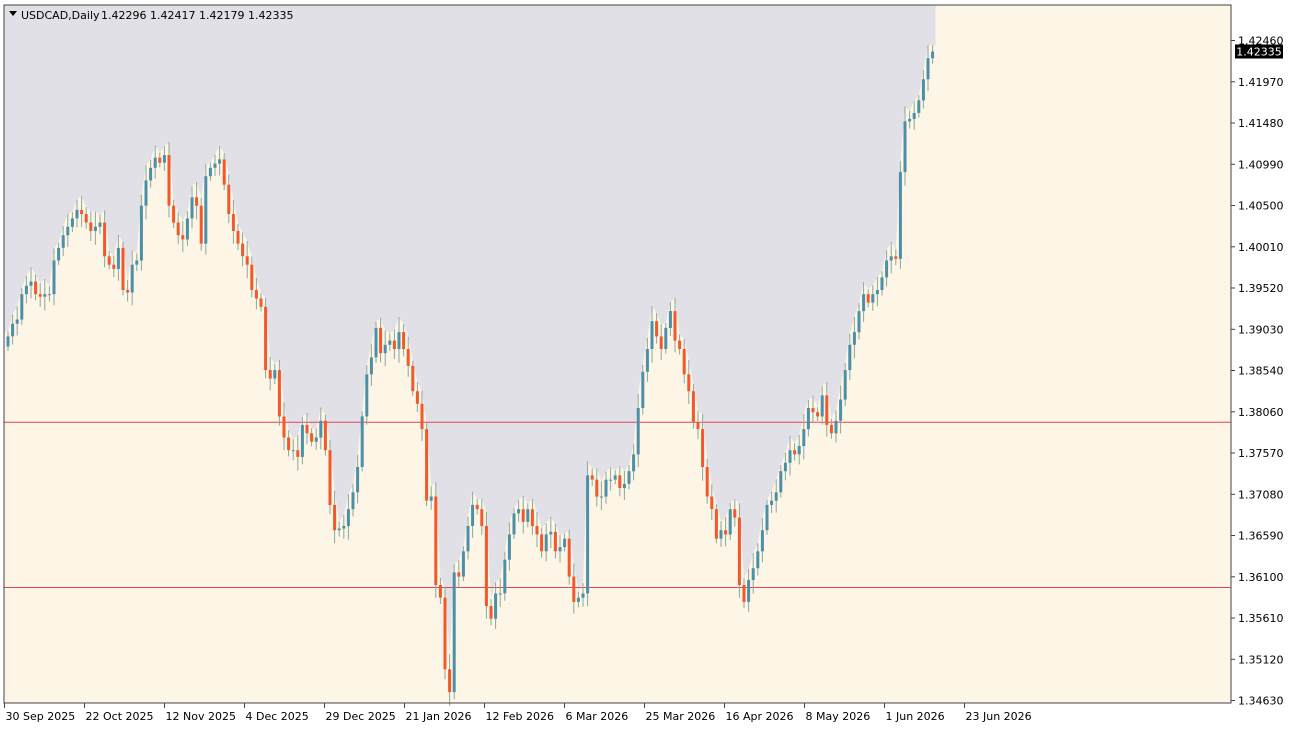 This screenshot has width=1293, height=737. What do you see at coordinates (361, 716) in the screenshot?
I see `time-tick-label: 29 Dec 2025` at bounding box center [361, 716].